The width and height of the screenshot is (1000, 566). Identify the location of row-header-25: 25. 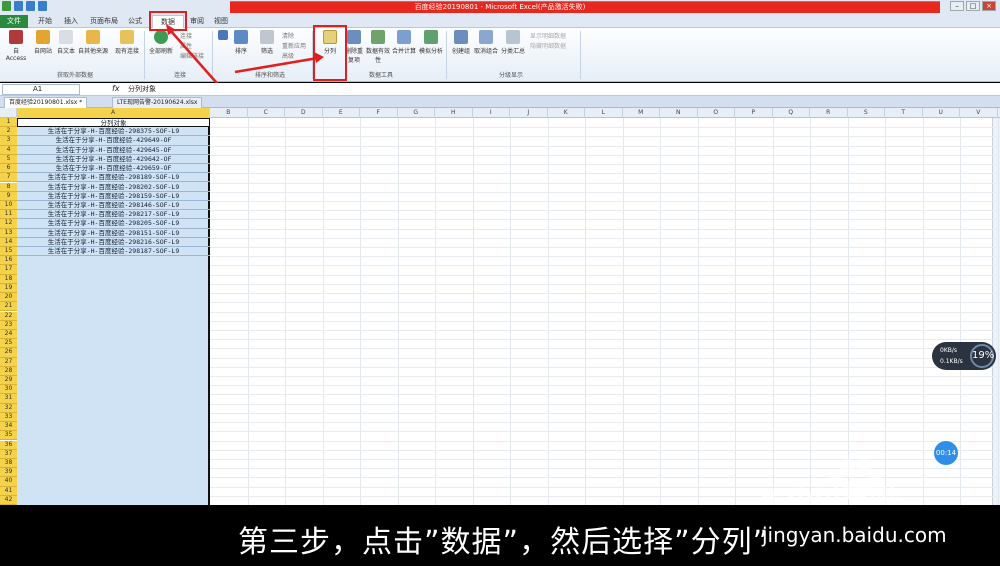
(8, 344).